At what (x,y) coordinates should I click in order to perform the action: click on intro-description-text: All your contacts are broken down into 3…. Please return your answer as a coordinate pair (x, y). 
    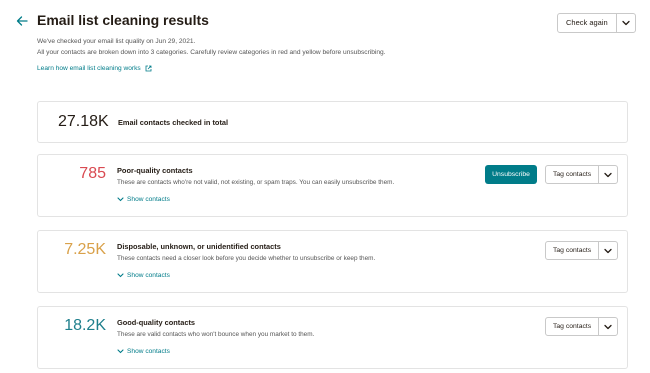
    Looking at the image, I should click on (211, 52).